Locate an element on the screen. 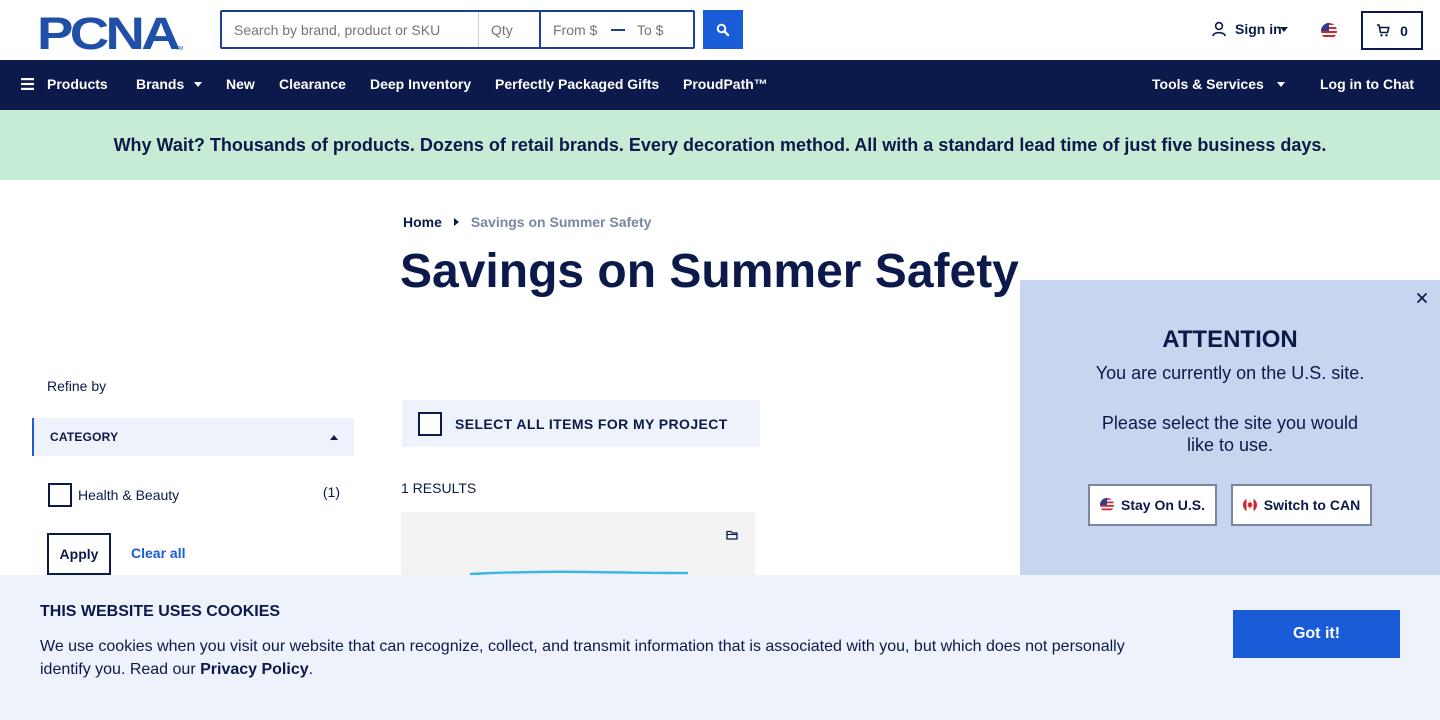 Image resolution: width=1440 pixels, height=720 pixels. search-input is located at coordinates (350, 29).